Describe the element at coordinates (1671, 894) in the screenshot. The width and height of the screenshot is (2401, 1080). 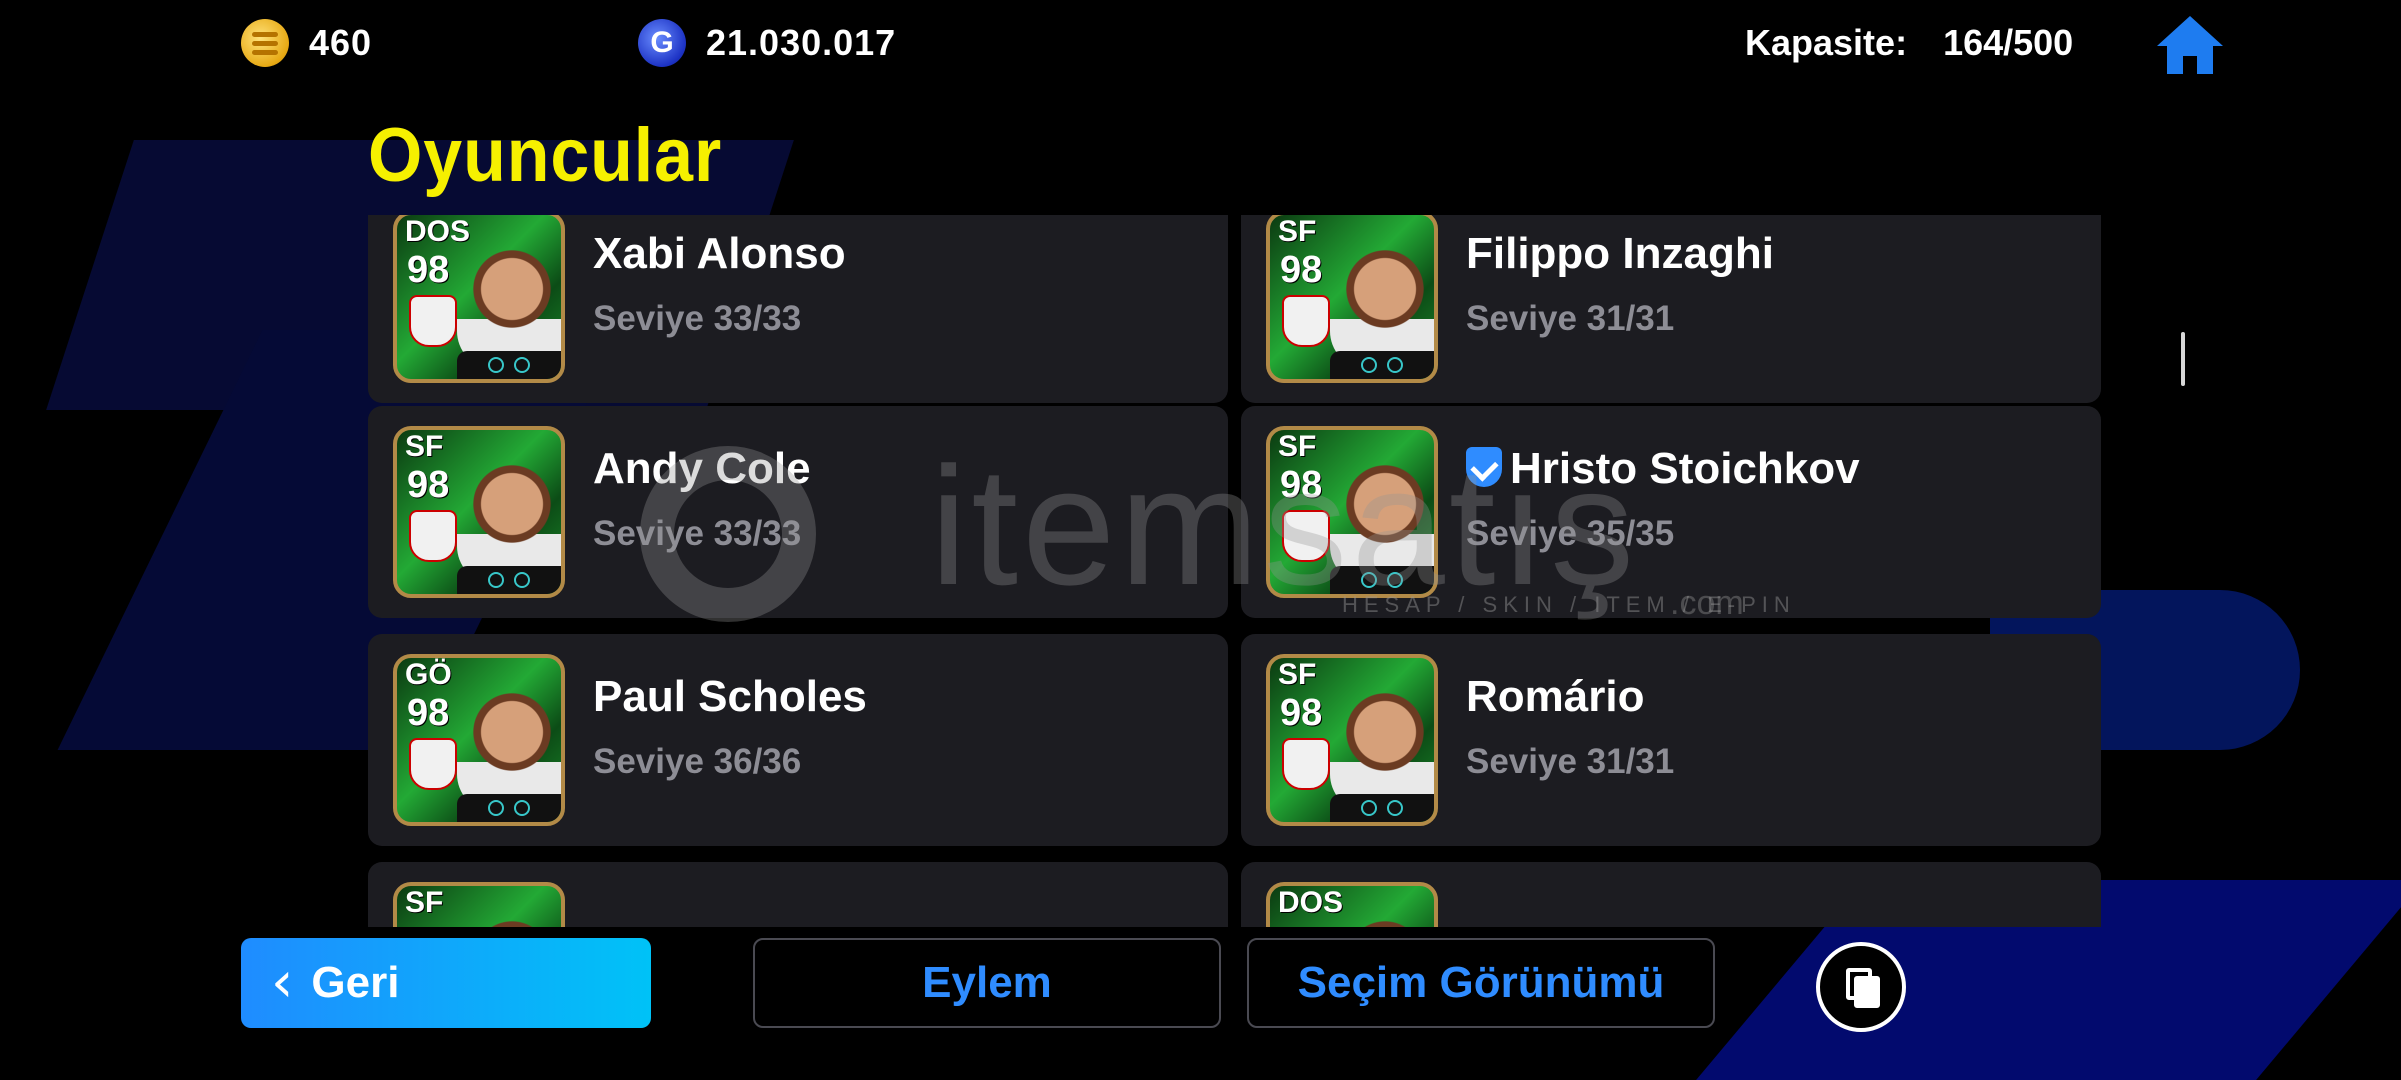
I see `player-row: DOS` at that location.